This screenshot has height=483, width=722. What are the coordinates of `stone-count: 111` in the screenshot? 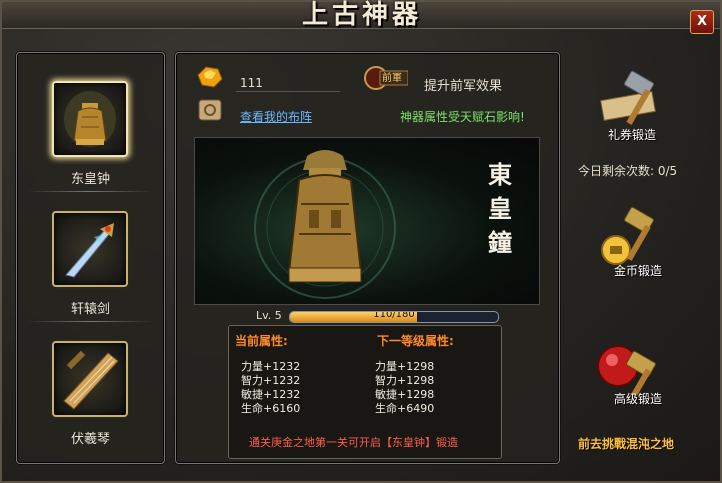 It's located at (251, 83).